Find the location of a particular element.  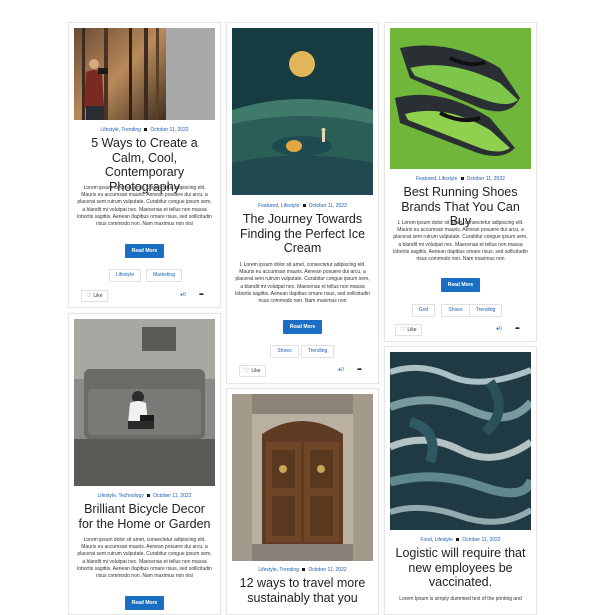

tag-link: Lifestyle is located at coordinates (125, 275).